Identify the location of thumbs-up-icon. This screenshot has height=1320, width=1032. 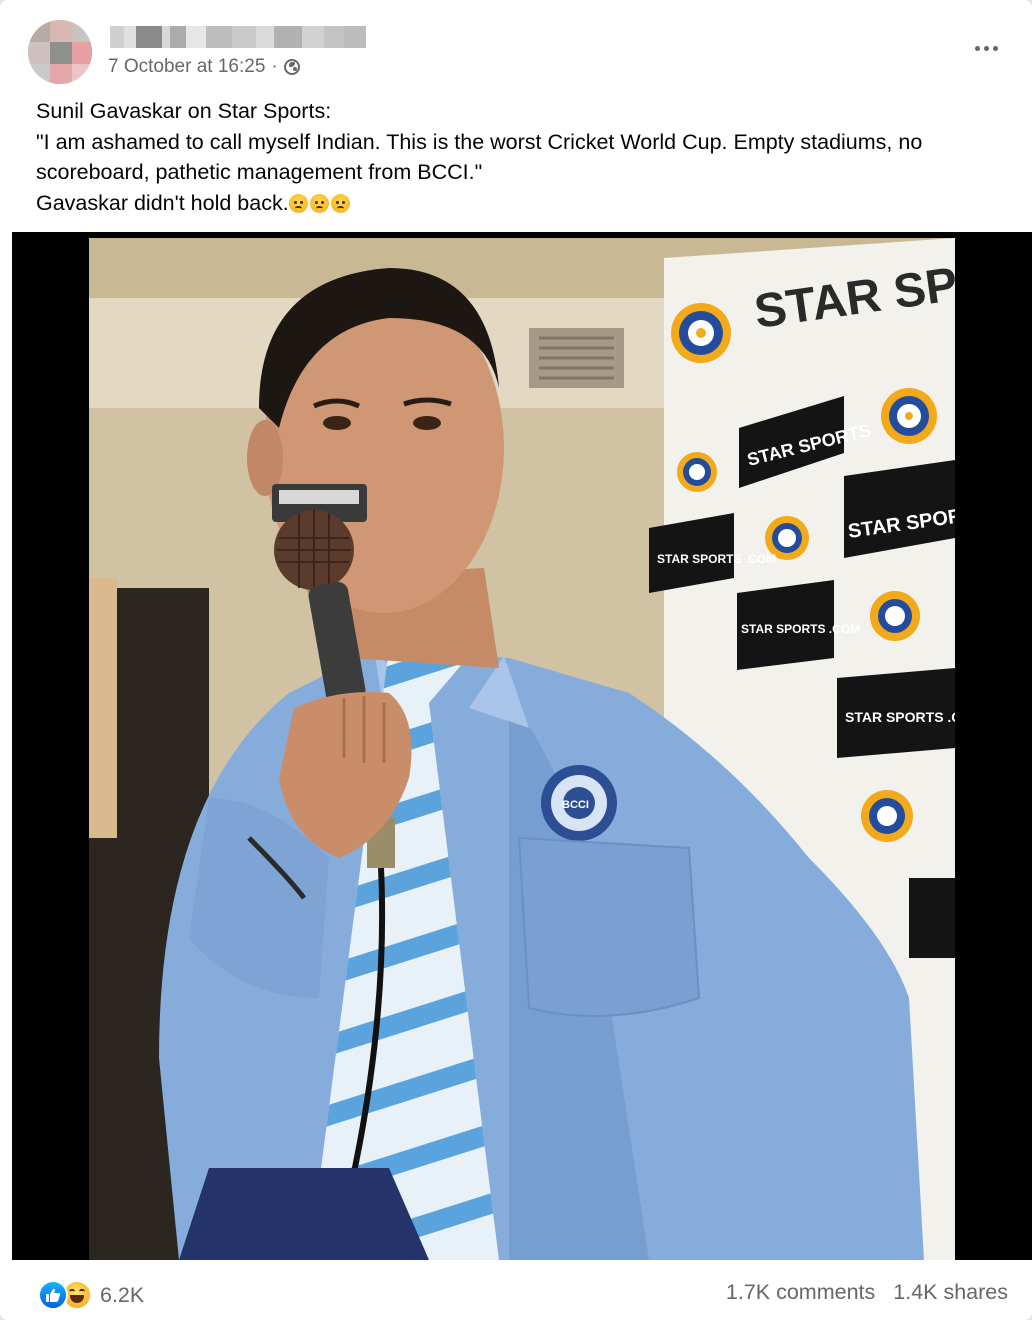
(53, 1295).